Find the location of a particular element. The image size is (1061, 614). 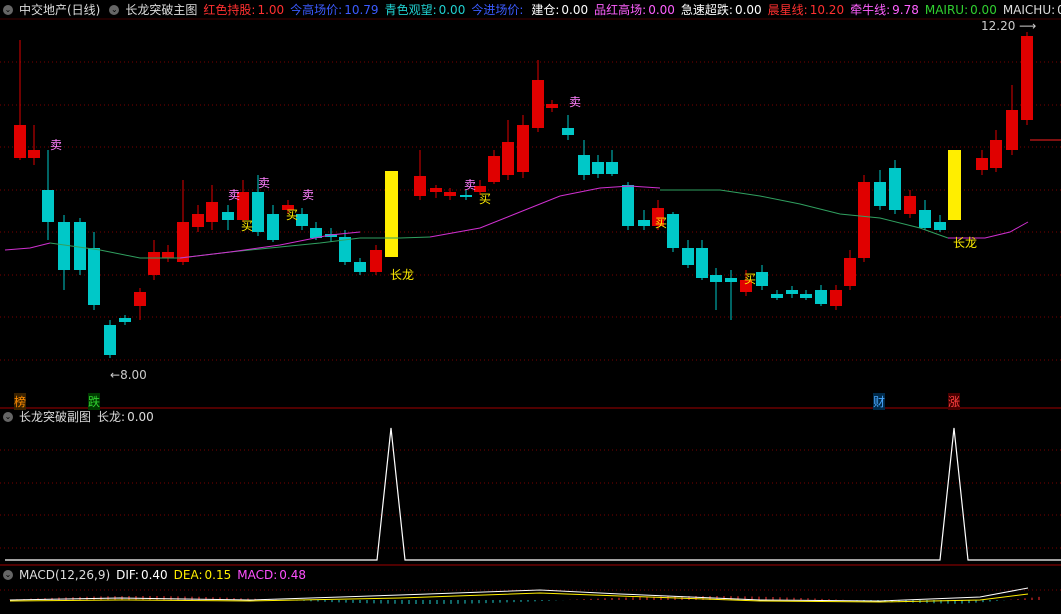

low-price-mark: ←8.00 is located at coordinates (128, 375).